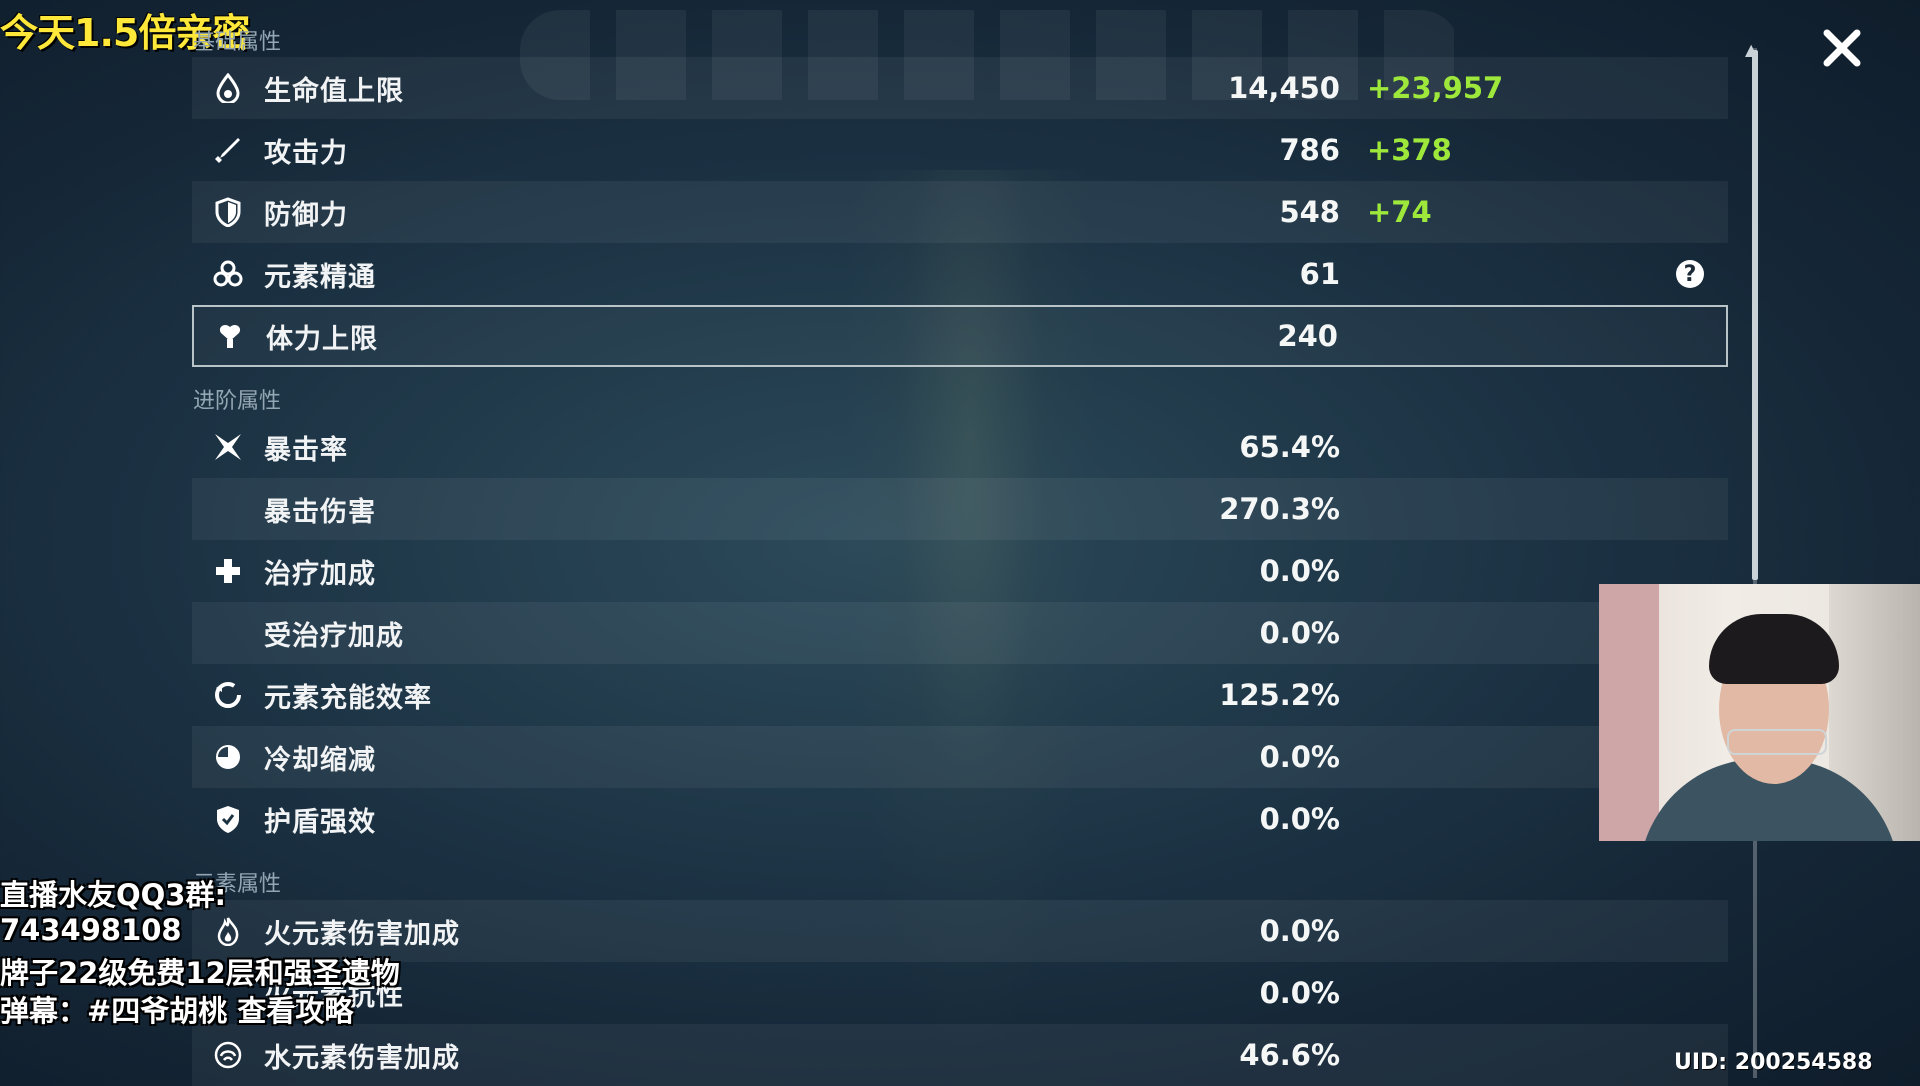 The width and height of the screenshot is (1920, 1086). What do you see at coordinates (228, 931) in the screenshot?
I see `pyro-icon` at bounding box center [228, 931].